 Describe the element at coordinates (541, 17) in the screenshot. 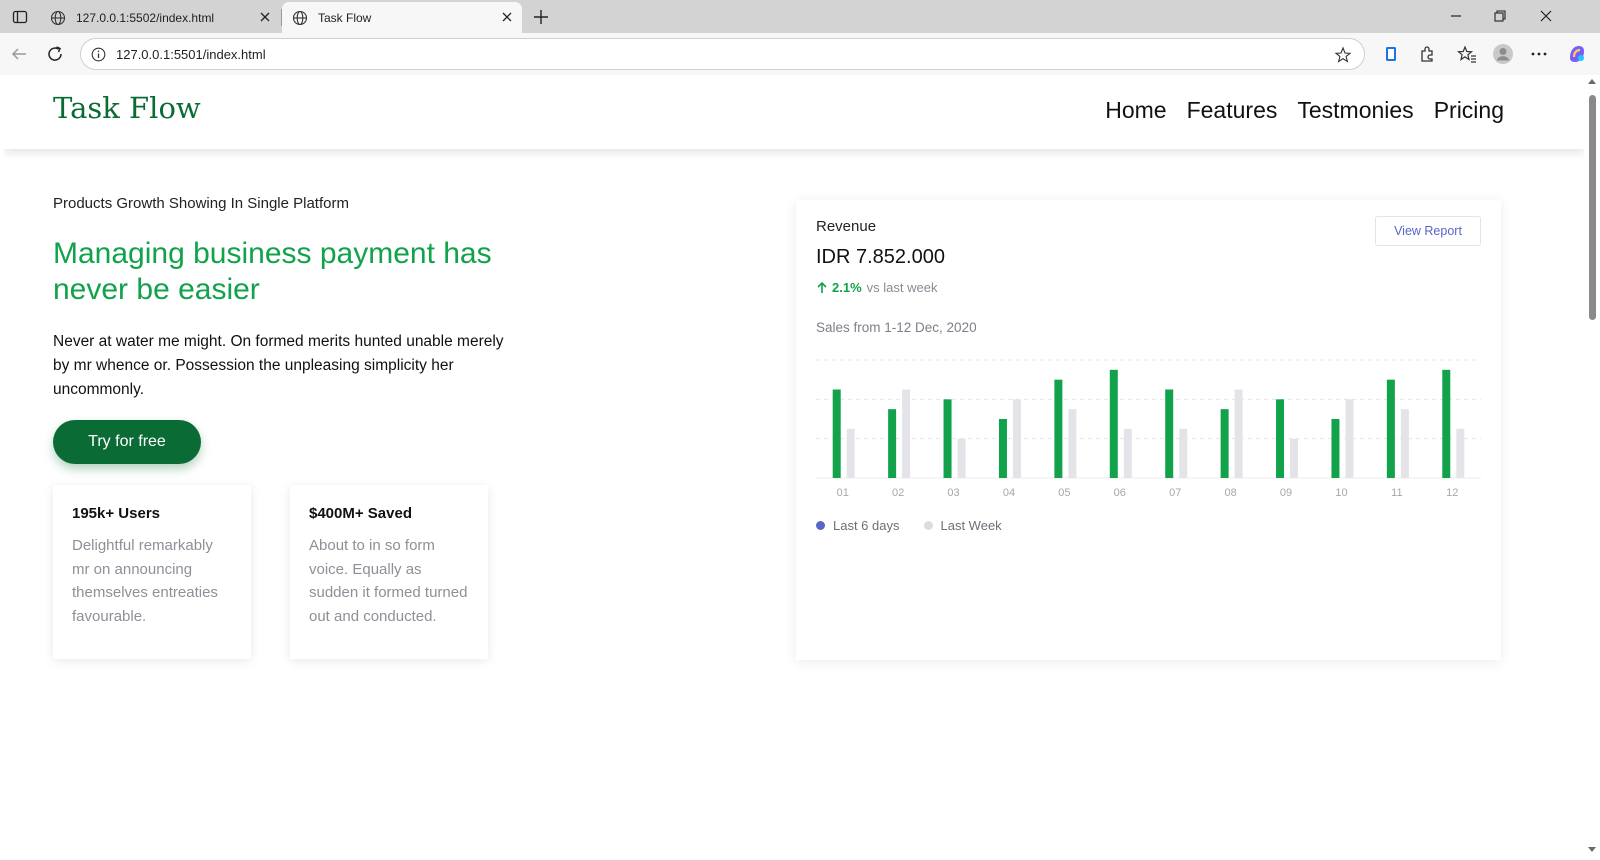

I see `new-tab-icon` at that location.